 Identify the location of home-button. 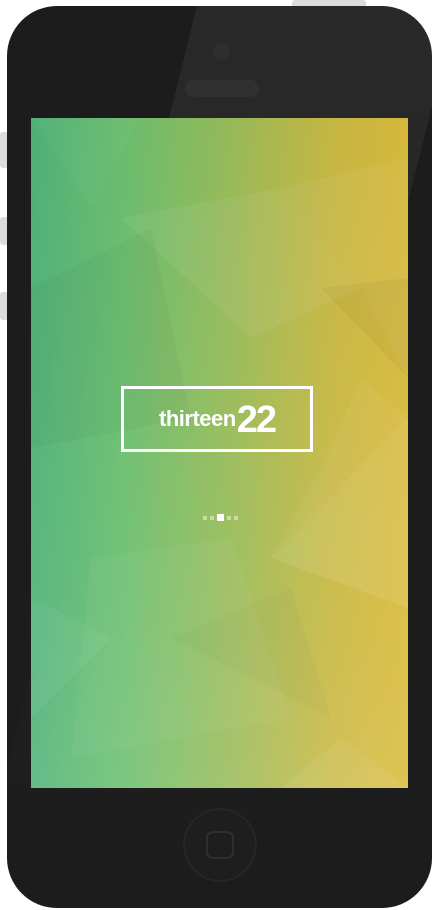
(220, 845).